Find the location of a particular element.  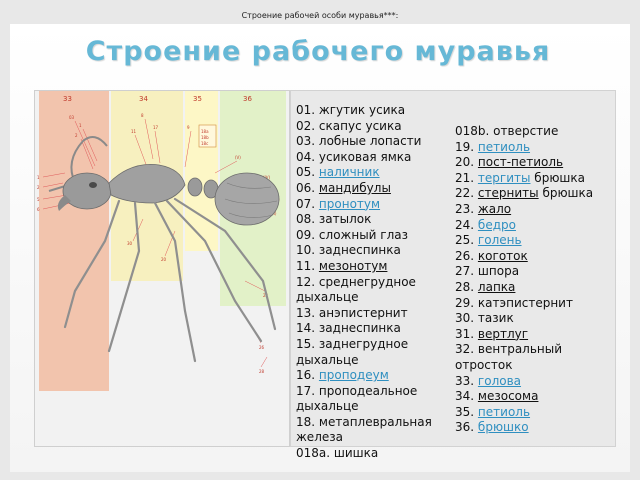

legend-term: шпора is located at coordinates (498, 271).